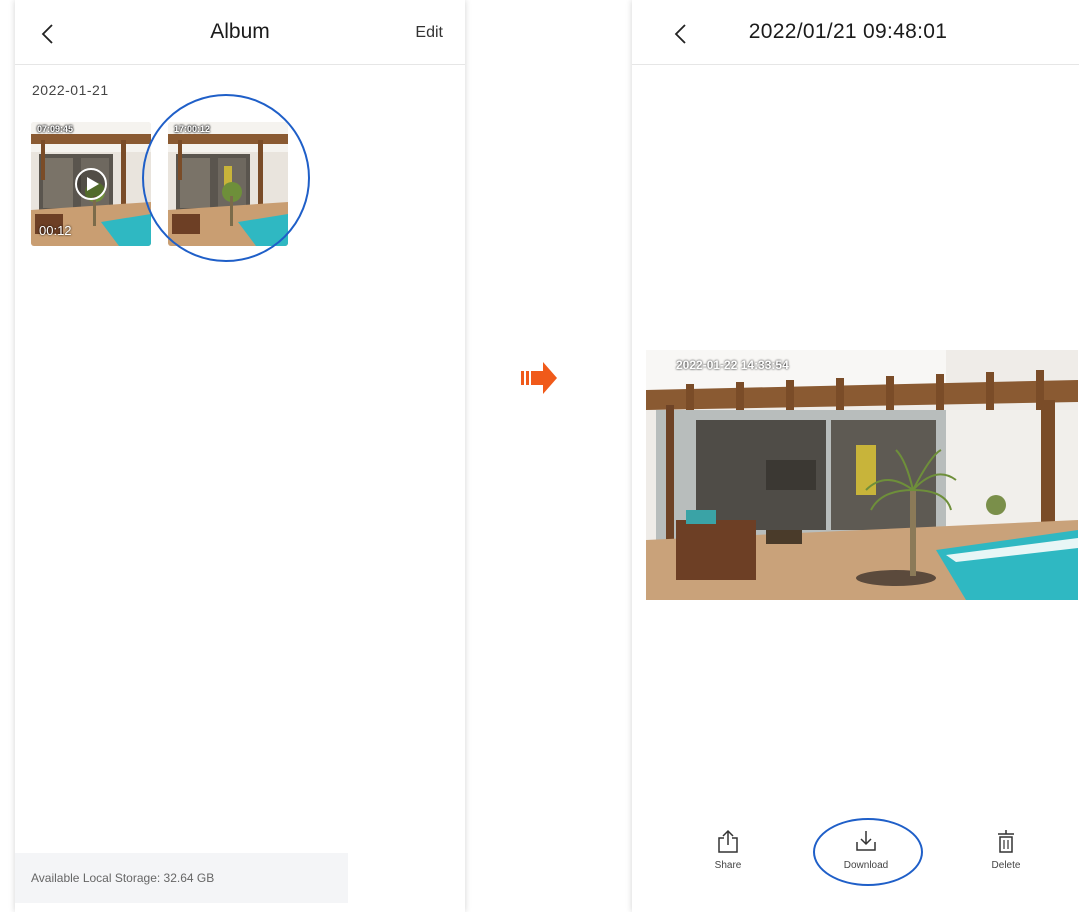 The height and width of the screenshot is (912, 1079). I want to click on delete-button: Delete, so click(1006, 849).